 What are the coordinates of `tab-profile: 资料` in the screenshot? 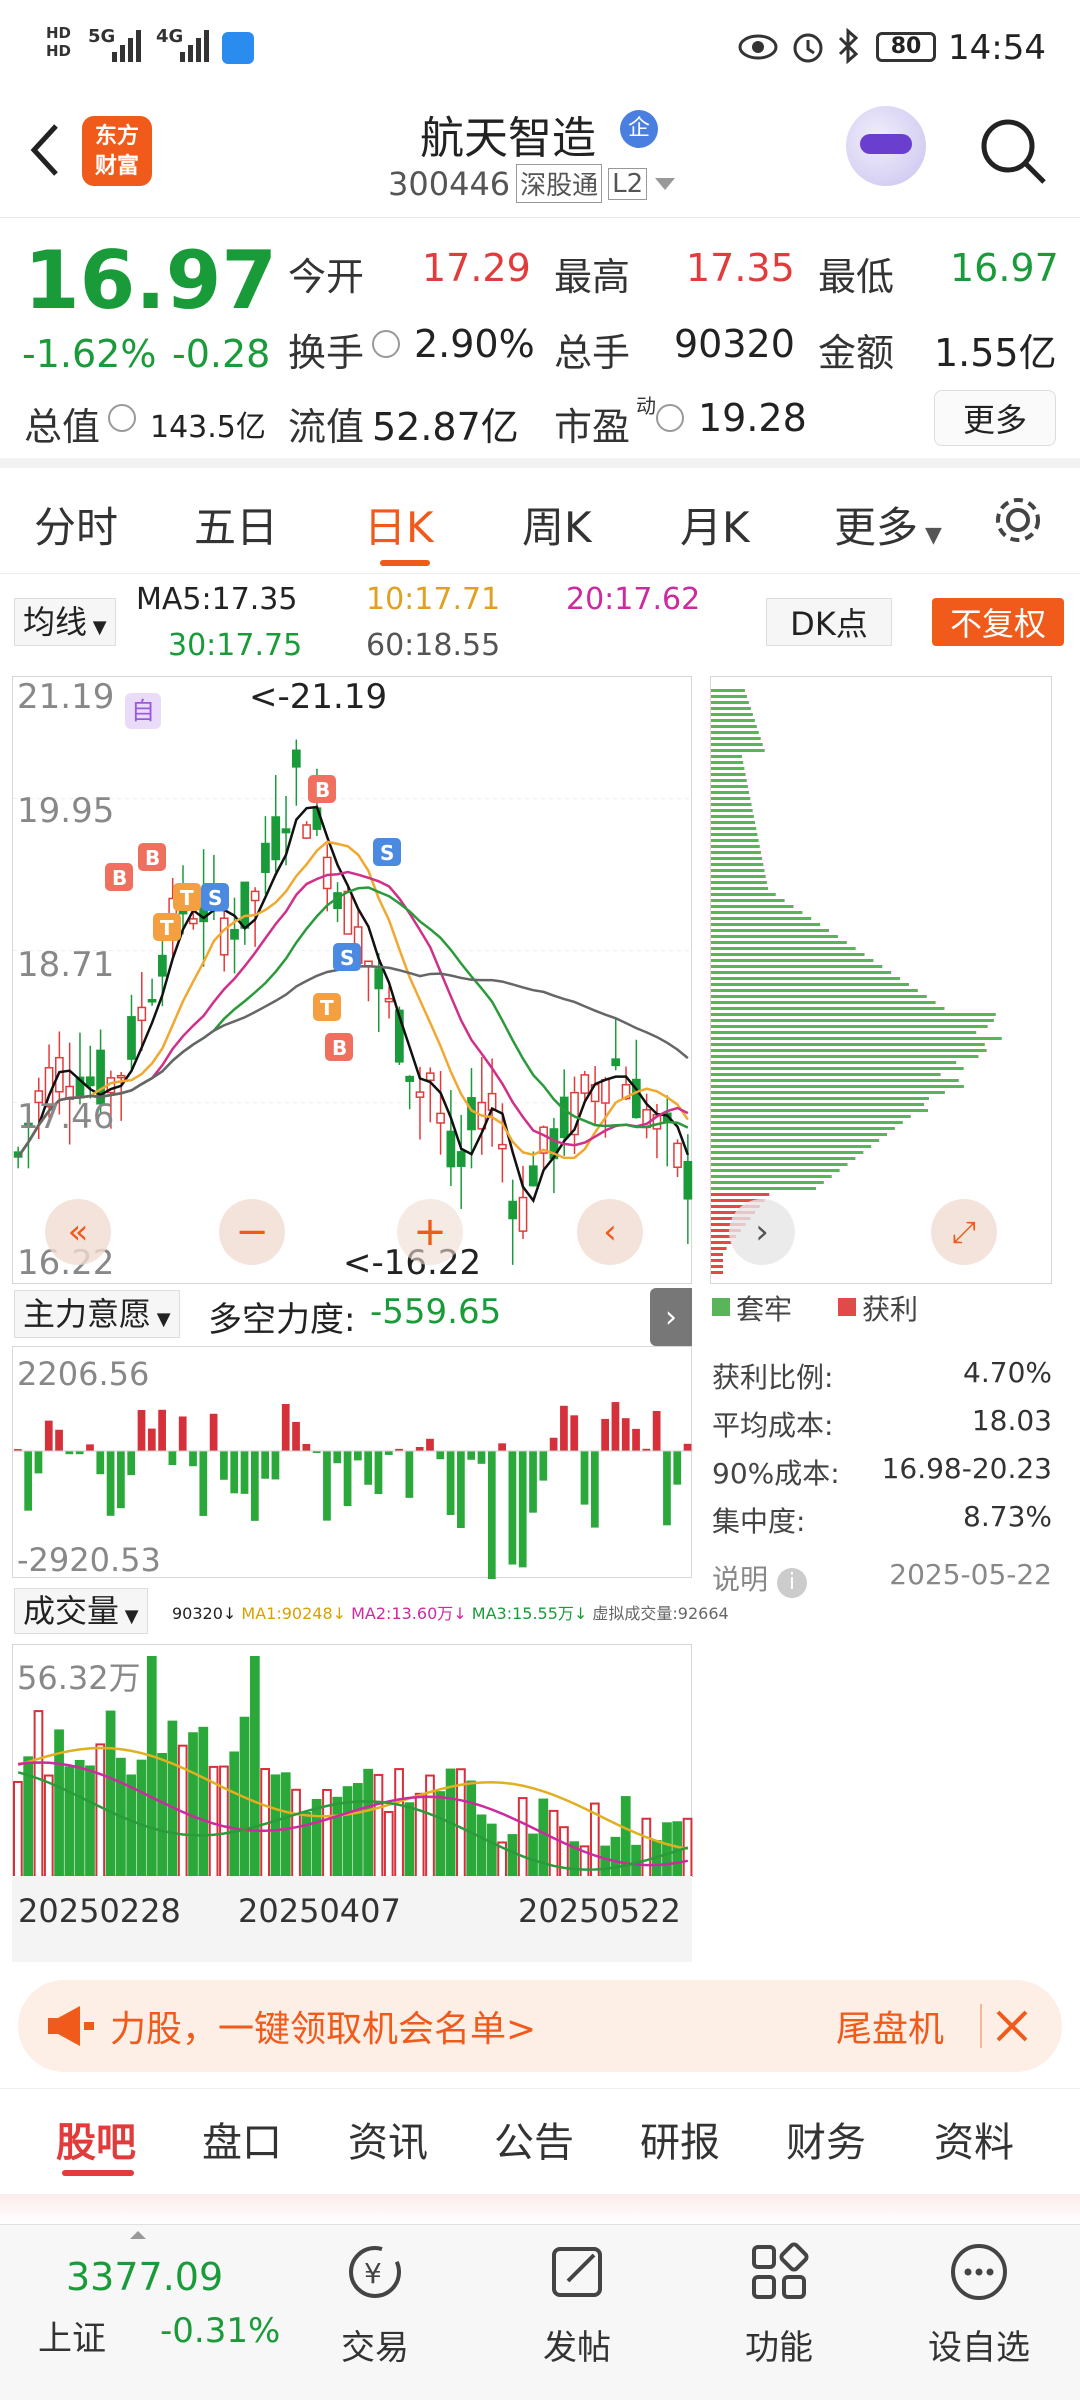 It's located at (974, 2139).